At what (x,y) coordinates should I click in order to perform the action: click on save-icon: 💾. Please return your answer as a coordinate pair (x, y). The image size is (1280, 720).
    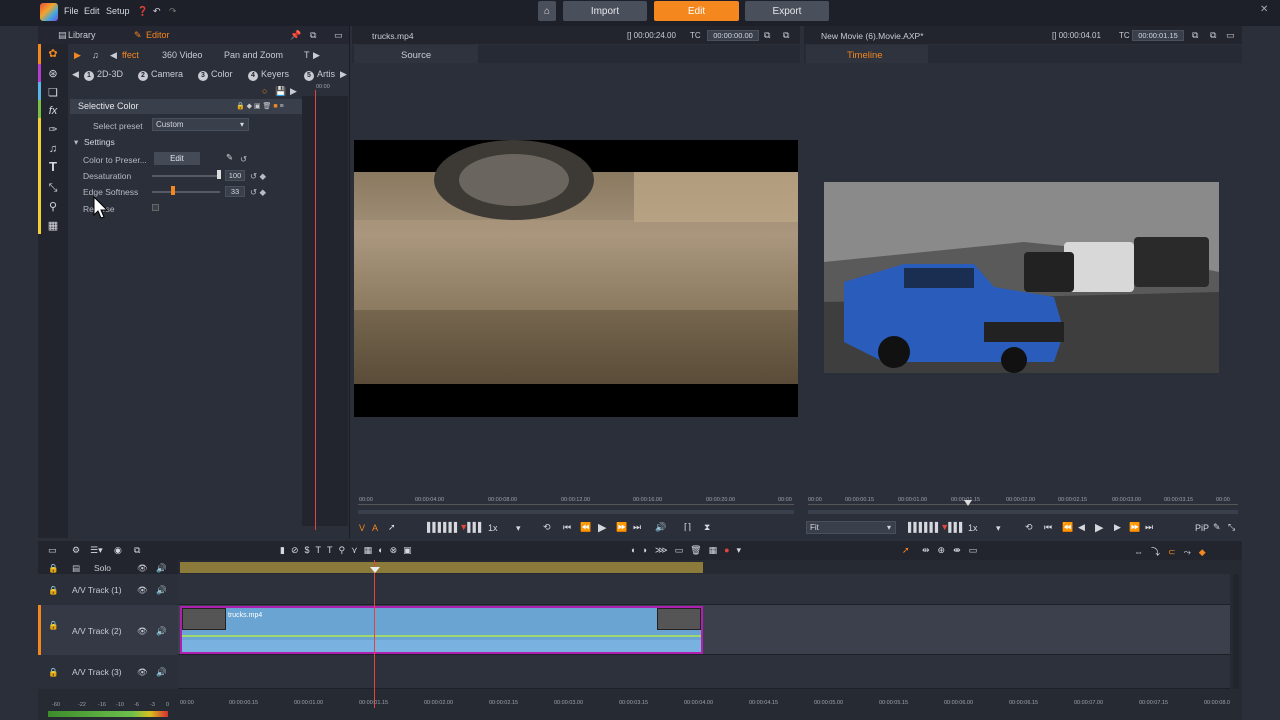
    Looking at the image, I should click on (280, 91).